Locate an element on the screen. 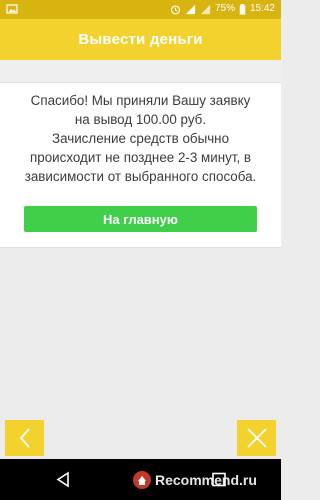  message-line: зависимости от выбранного способа. is located at coordinates (140, 176).